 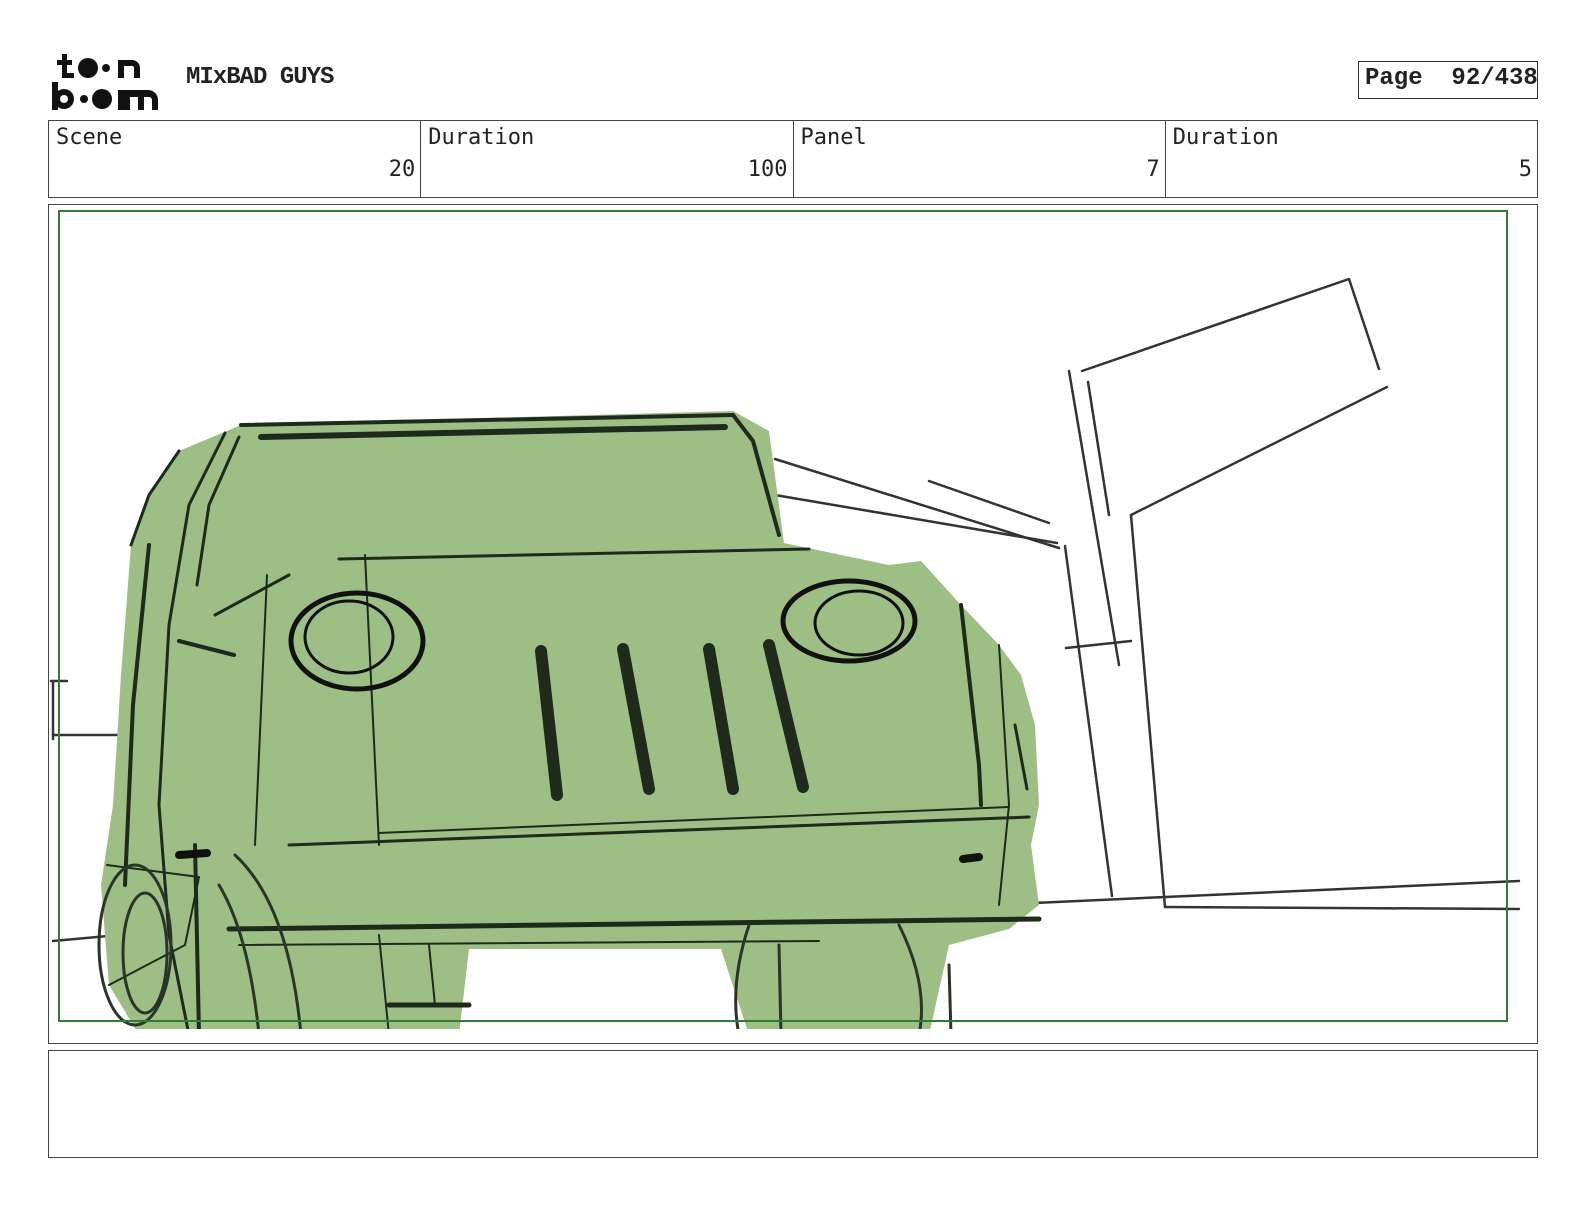 I want to click on project-title: MIxBAD GUYS, so click(x=260, y=77).